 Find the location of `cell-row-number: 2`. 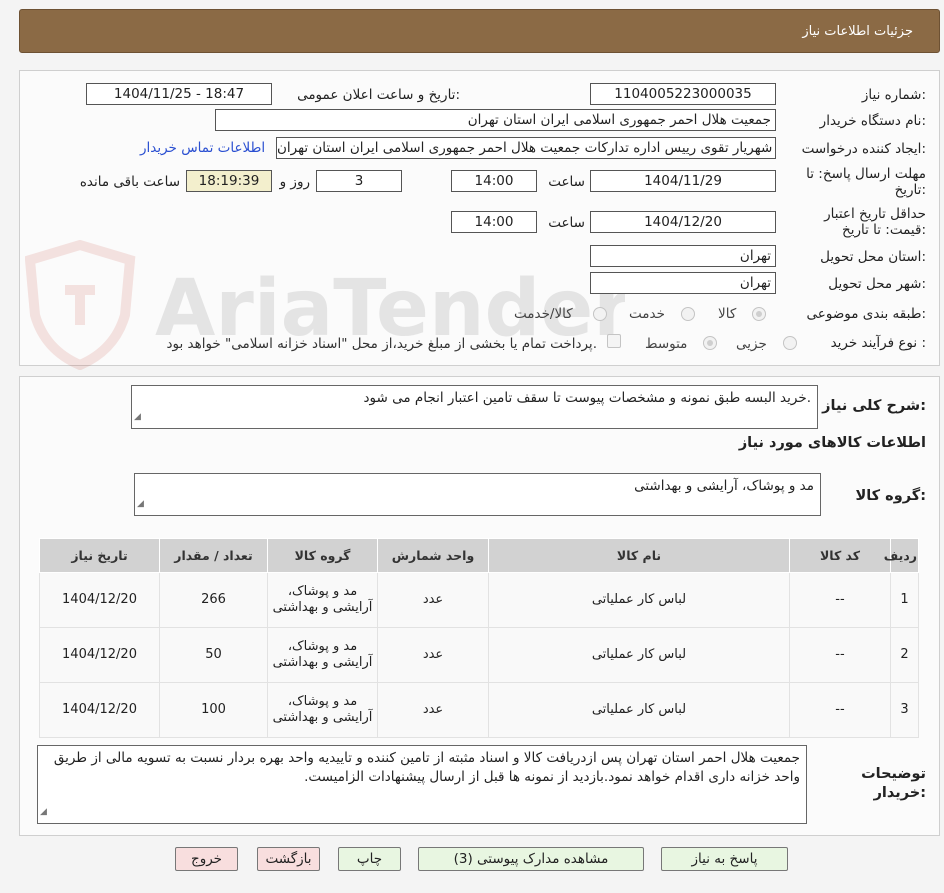

cell-row-number: 2 is located at coordinates (904, 655).